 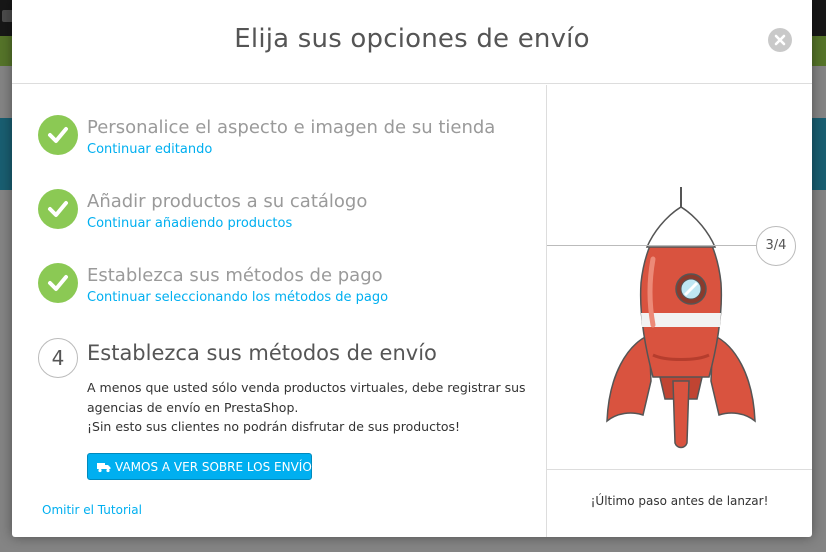 What do you see at coordinates (149, 149) in the screenshot?
I see `continue-editing-link: Continuar editando` at bounding box center [149, 149].